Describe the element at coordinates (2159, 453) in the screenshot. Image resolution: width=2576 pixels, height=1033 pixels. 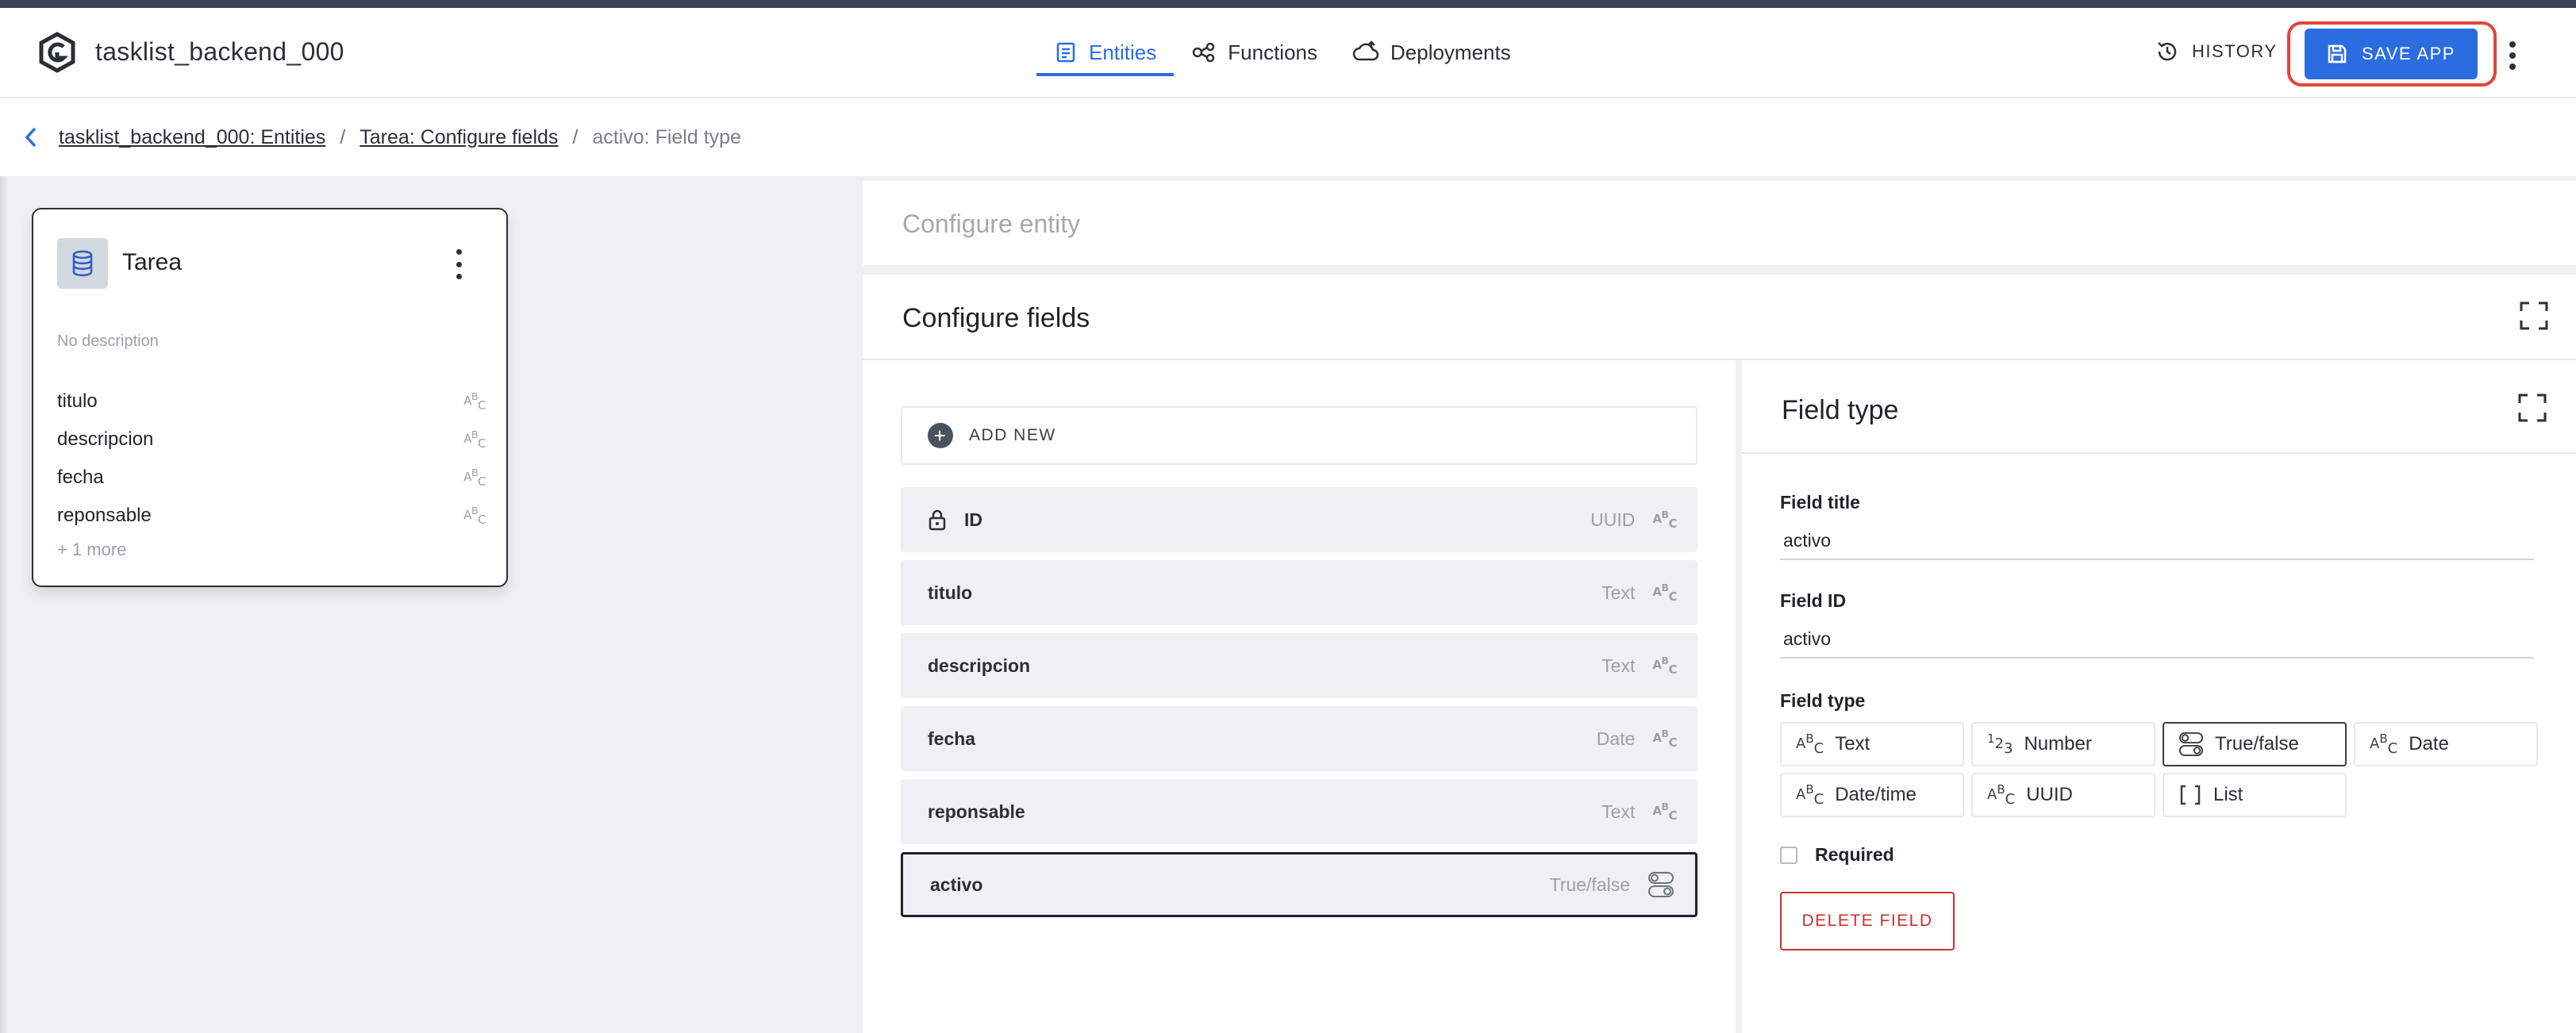
I see `divider` at that location.